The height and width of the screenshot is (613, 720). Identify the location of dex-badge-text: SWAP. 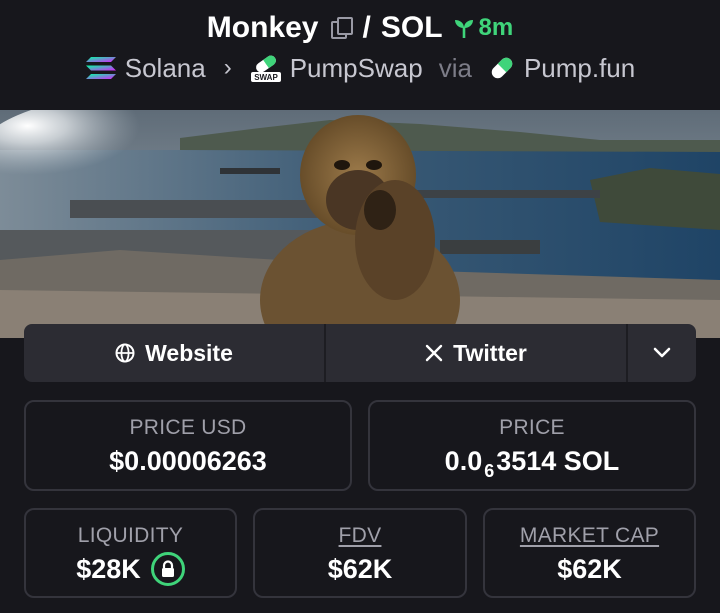
(266, 77).